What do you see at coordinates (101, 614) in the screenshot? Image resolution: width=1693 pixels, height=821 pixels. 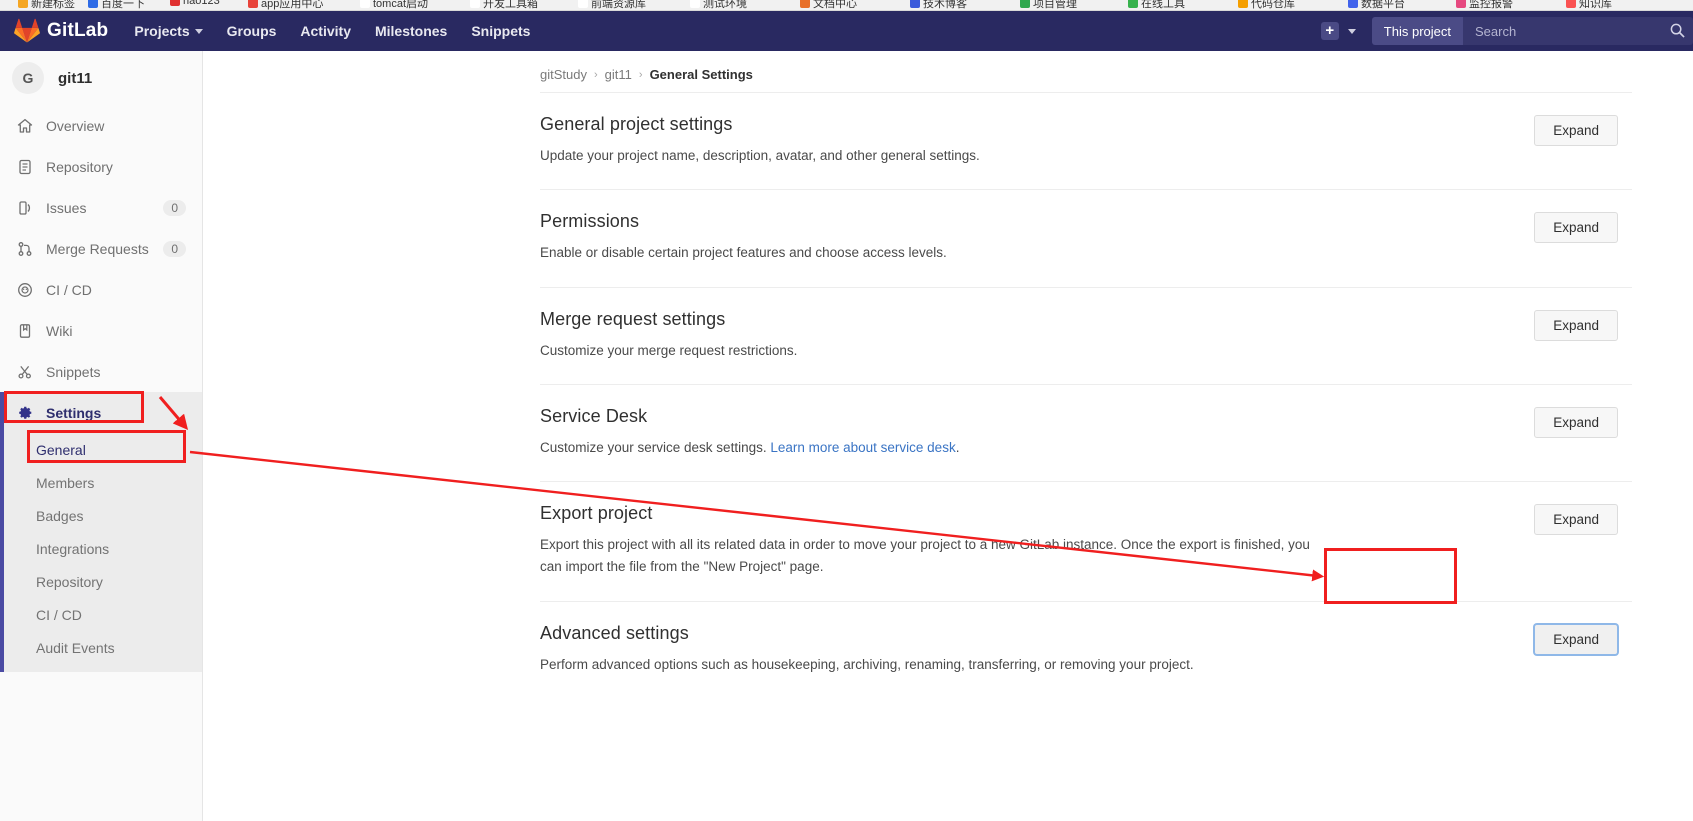 I see `sidebar-subitem-ci-cd: CI / CD` at bounding box center [101, 614].